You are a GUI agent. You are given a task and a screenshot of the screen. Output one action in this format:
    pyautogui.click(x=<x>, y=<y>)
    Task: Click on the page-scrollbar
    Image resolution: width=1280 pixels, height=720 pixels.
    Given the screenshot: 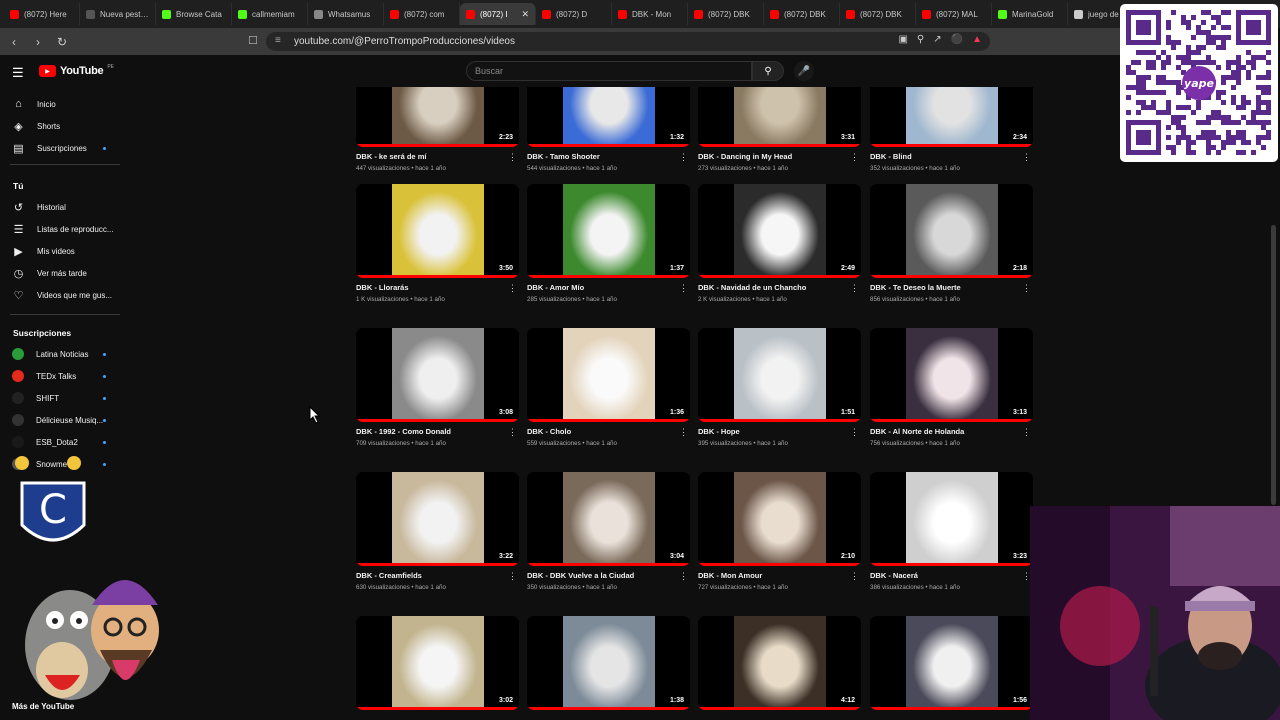 What is the action you would take?
    pyautogui.click(x=1273, y=365)
    